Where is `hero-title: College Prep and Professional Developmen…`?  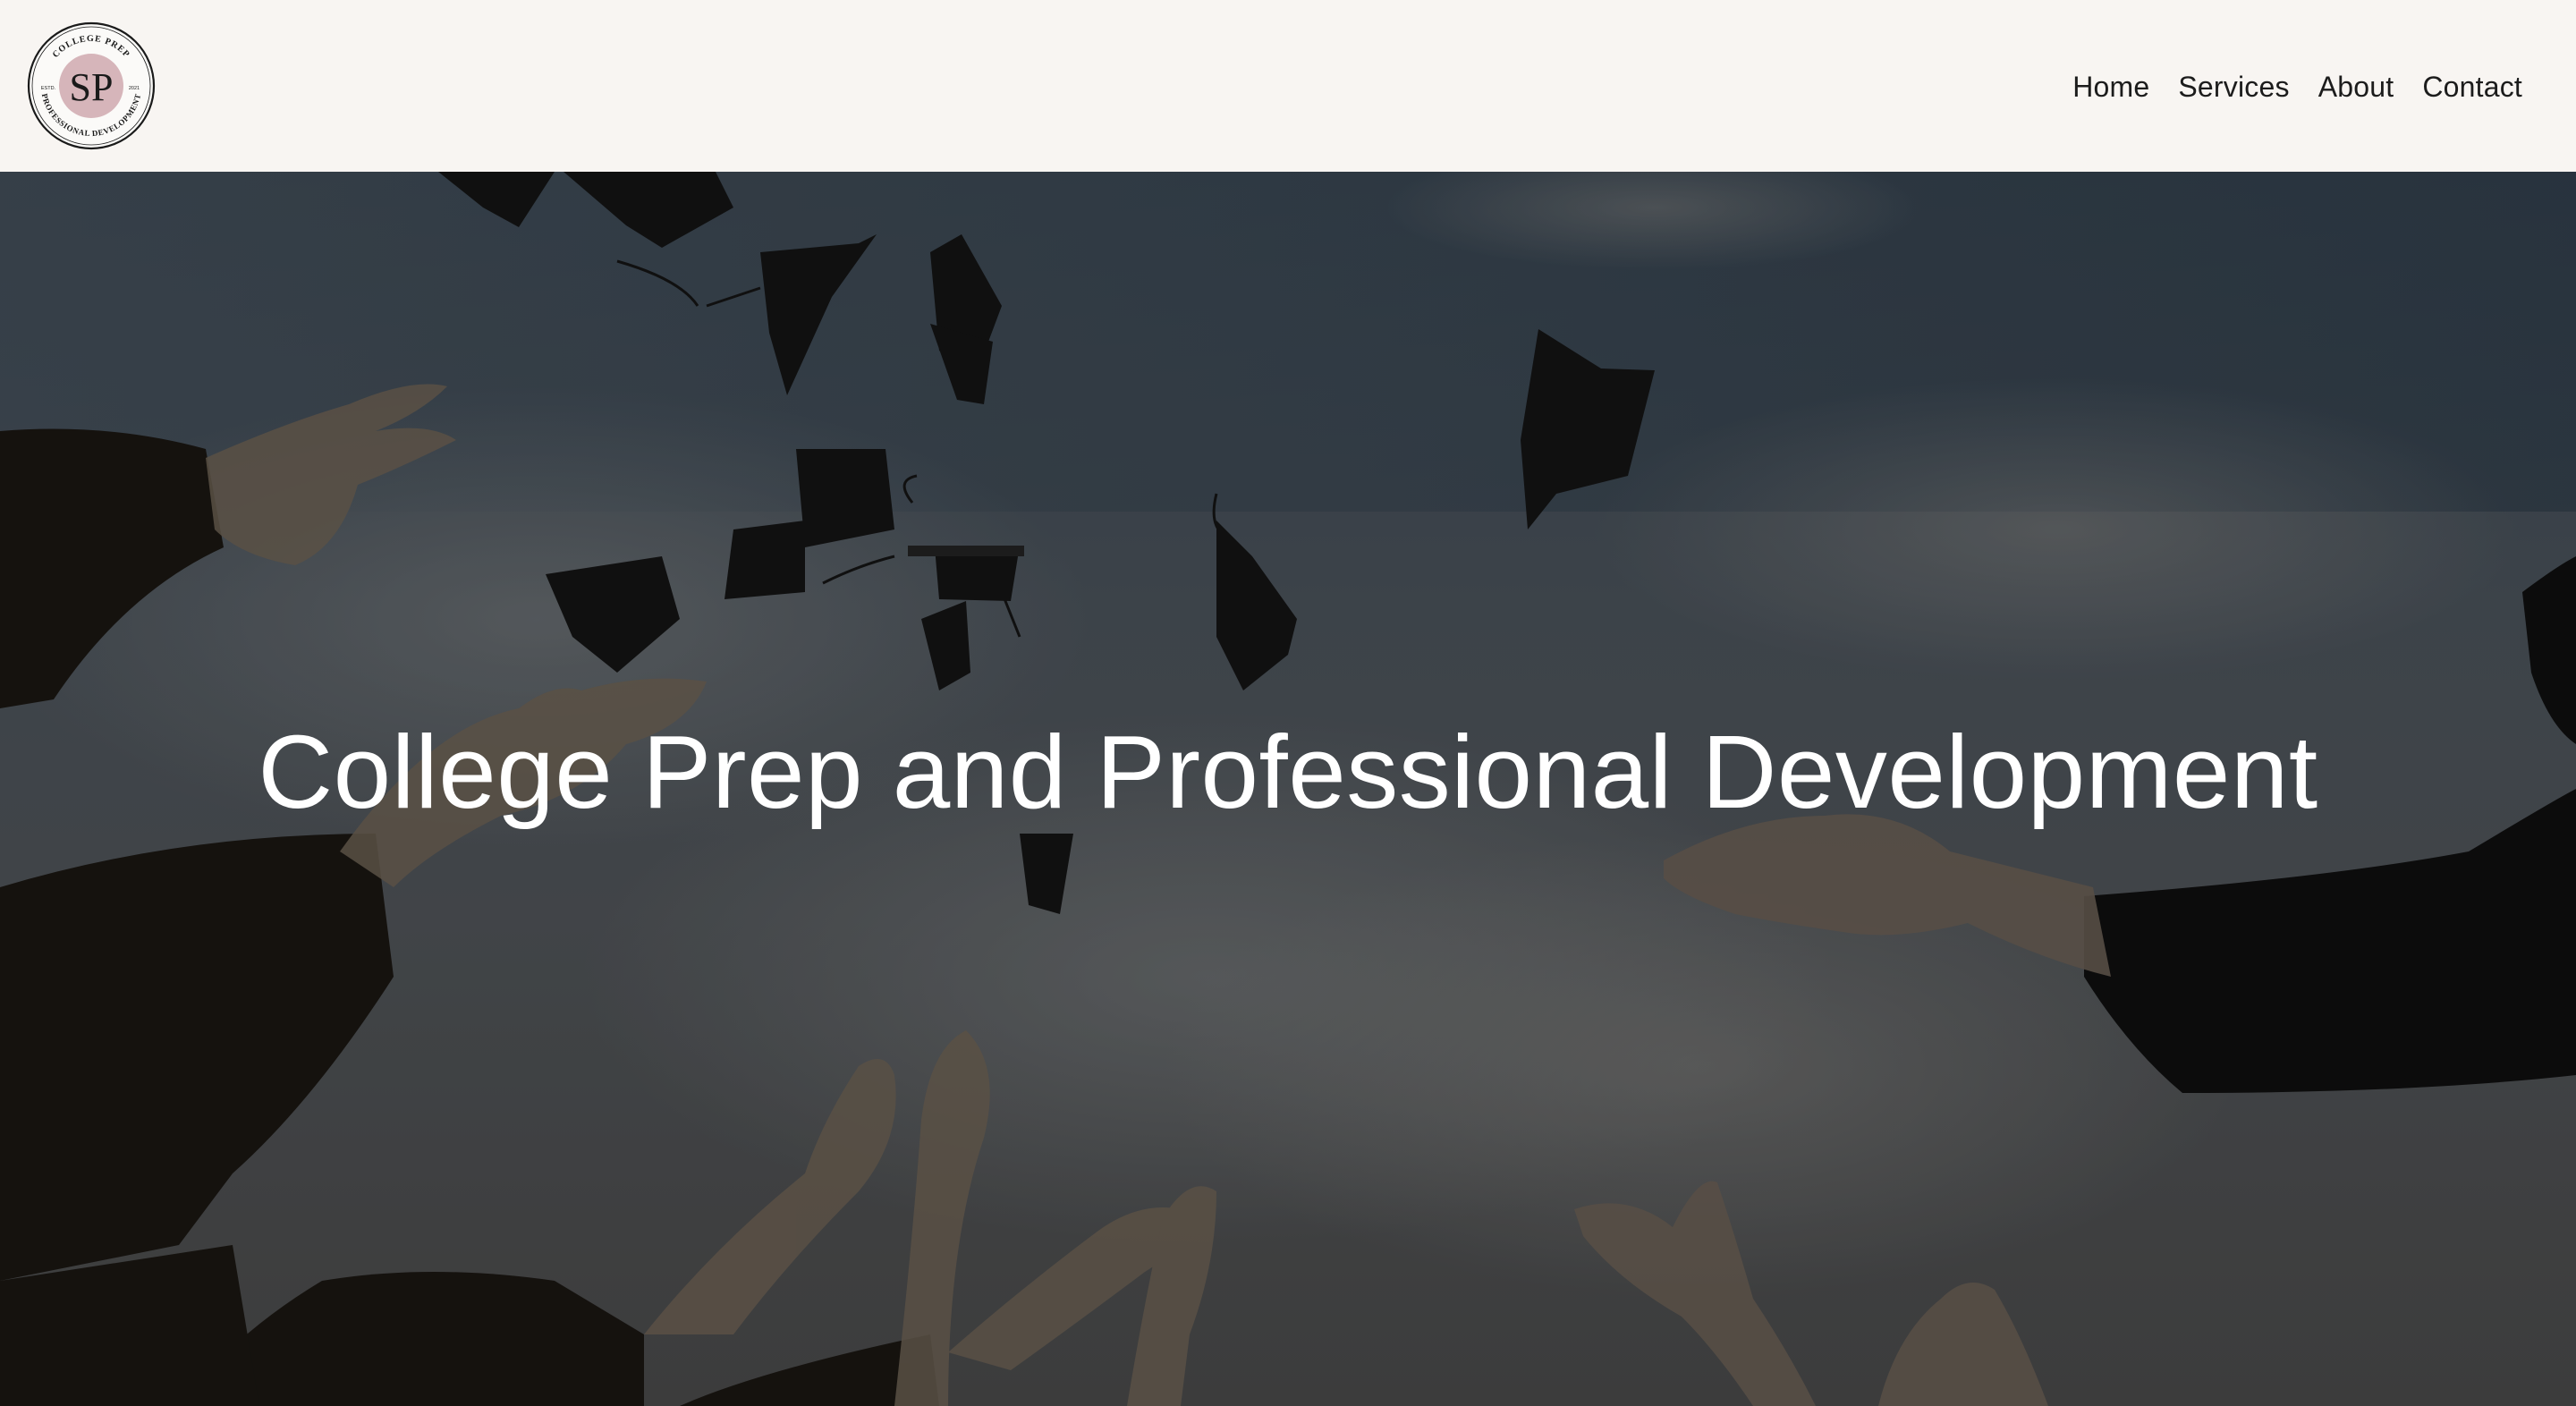 hero-title: College Prep and Professional Developmen… is located at coordinates (1288, 772).